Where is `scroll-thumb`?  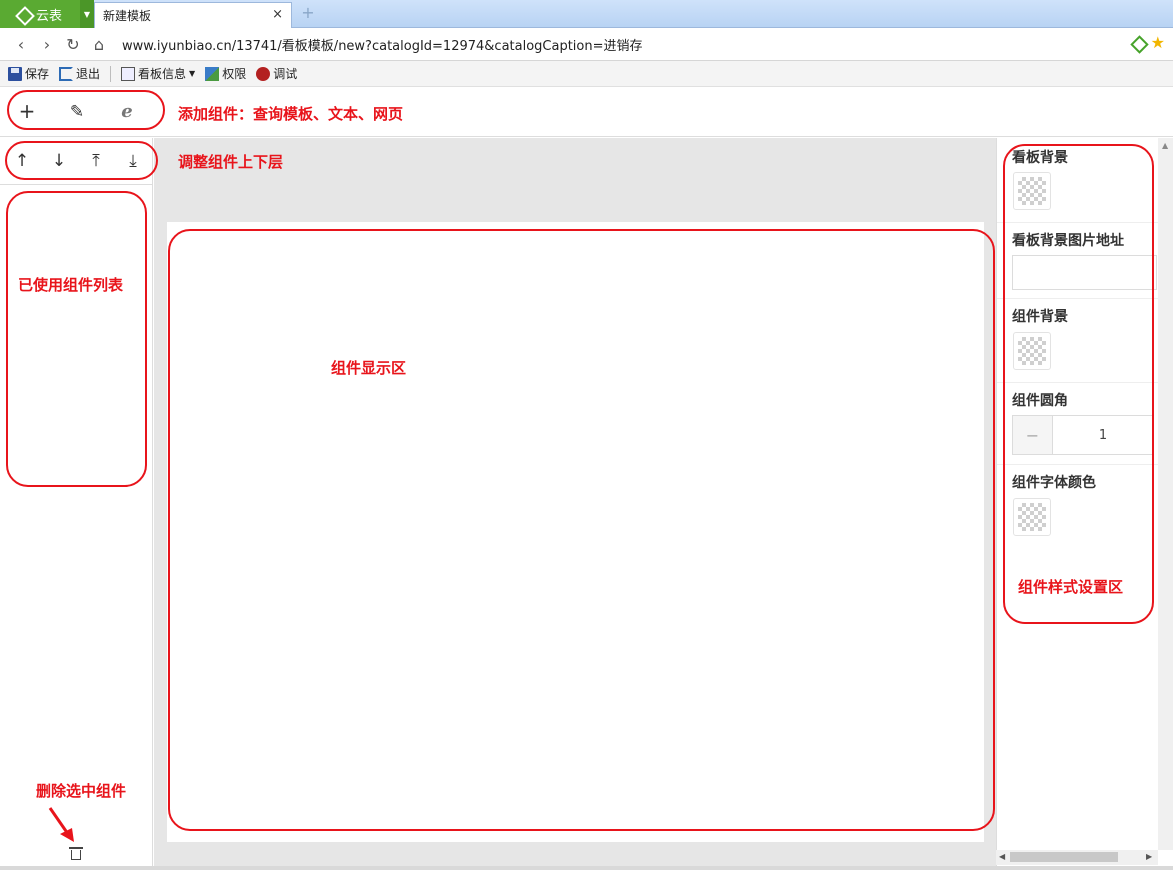 scroll-thumb is located at coordinates (1064, 857).